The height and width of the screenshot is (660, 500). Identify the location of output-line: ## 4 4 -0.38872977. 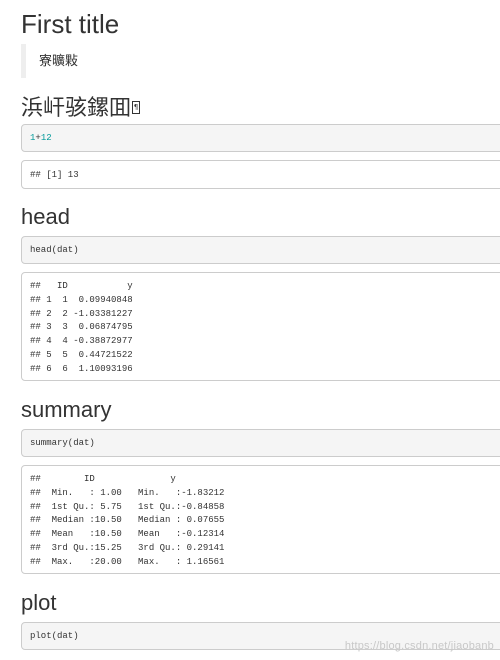
(81, 341).